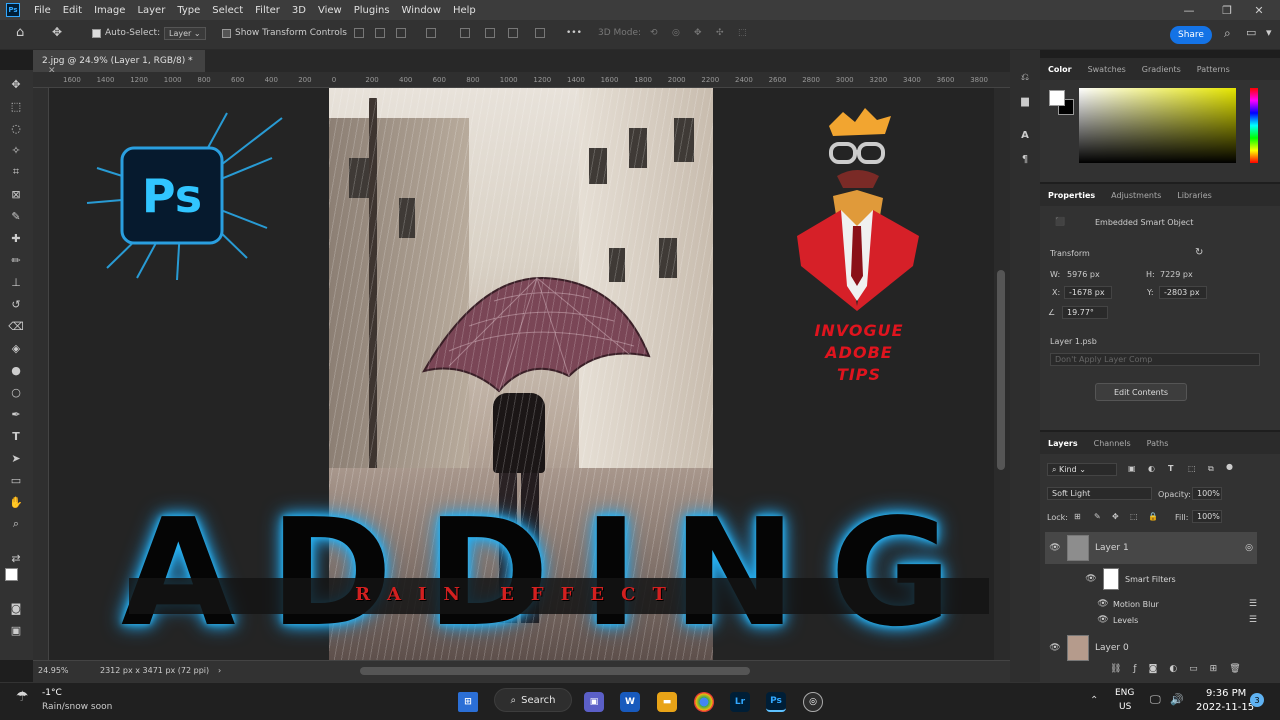 The height and width of the screenshot is (720, 1280). I want to click on menu-plugins: Plugins, so click(372, 10).